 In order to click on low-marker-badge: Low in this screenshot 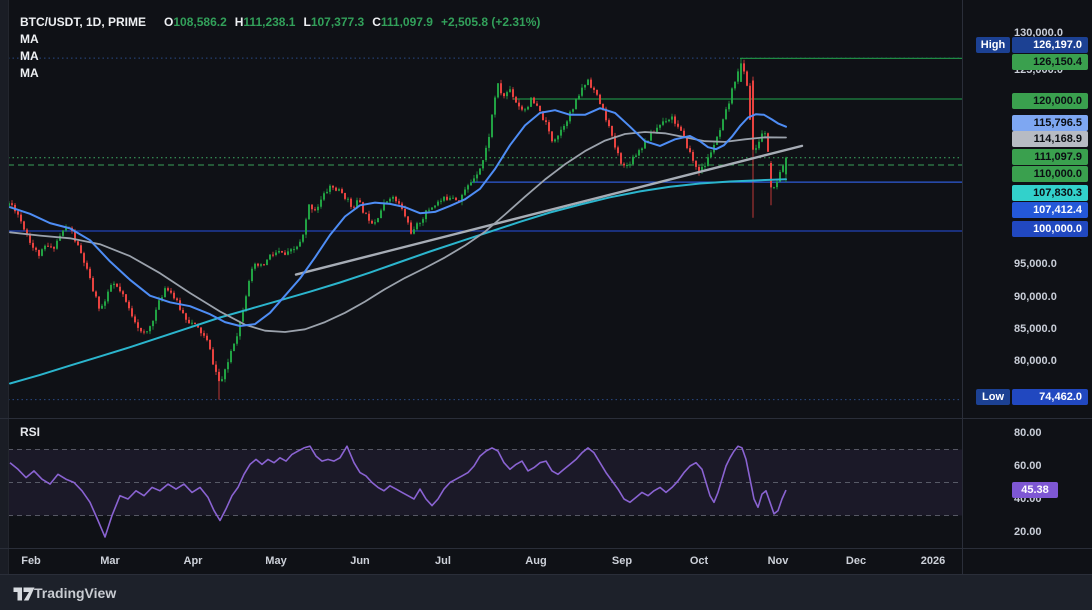, I will do `click(993, 397)`.